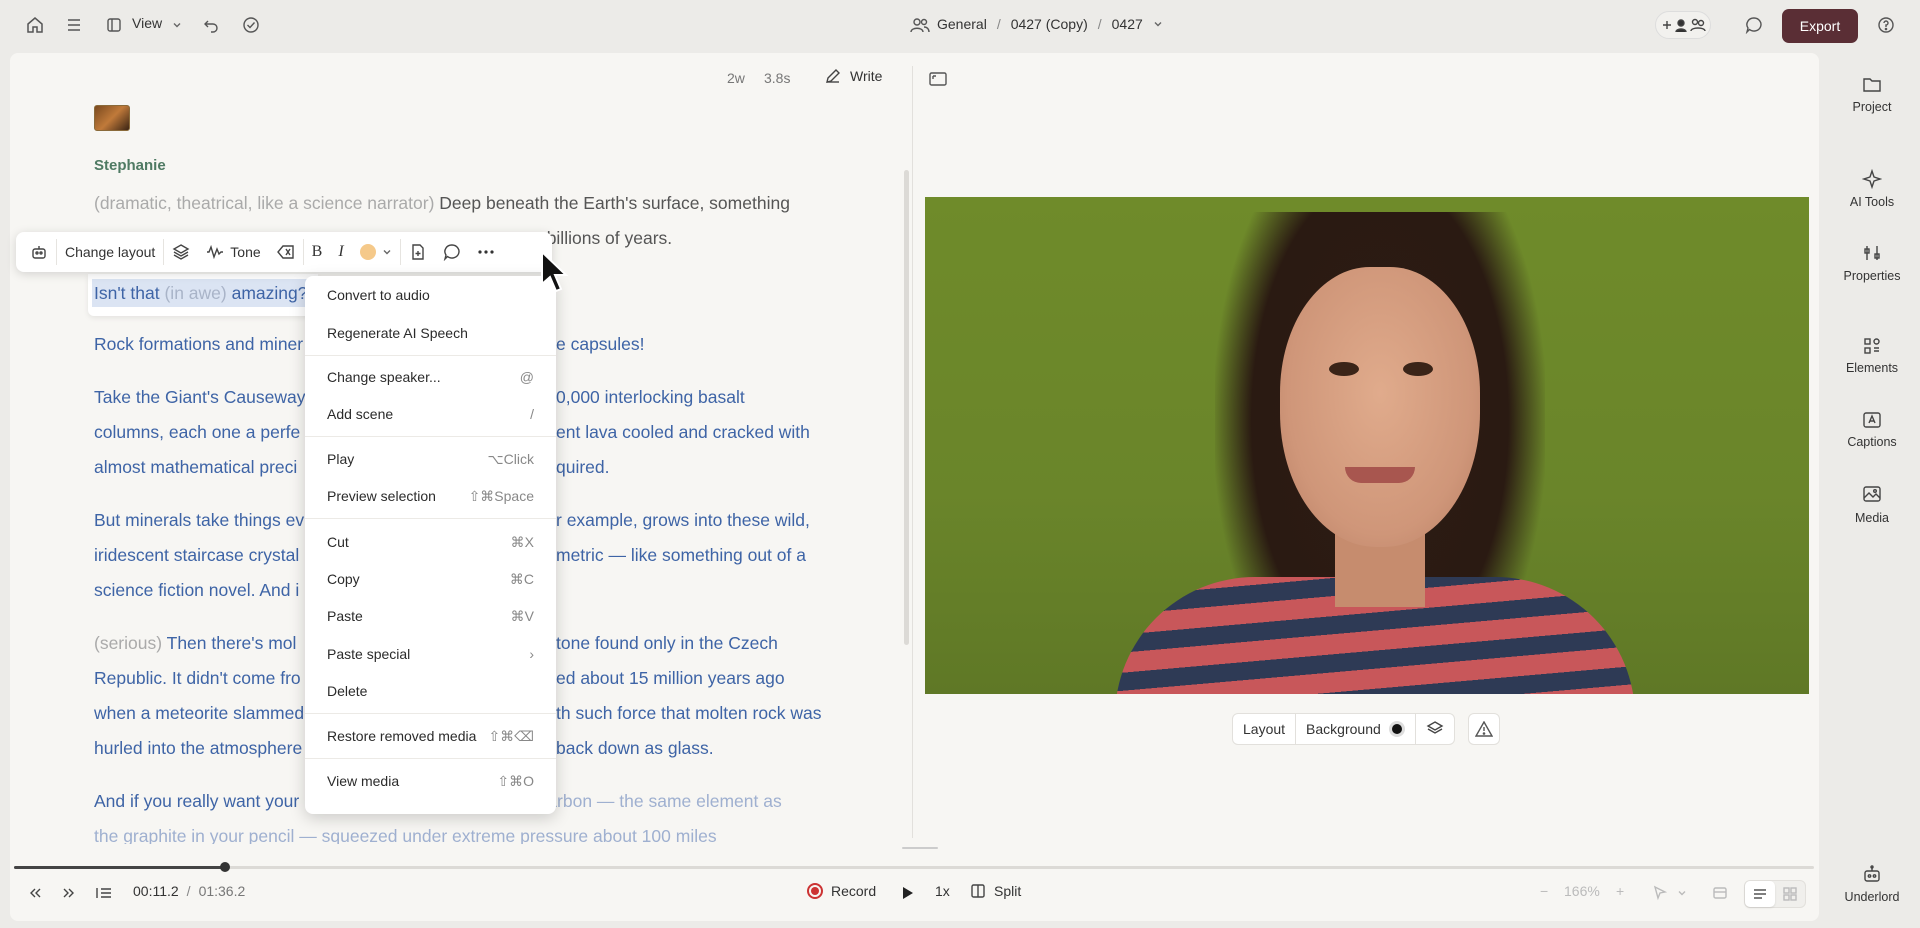  Describe the element at coordinates (127, 293) in the screenshot. I see `script-text: Isn't that` at that location.